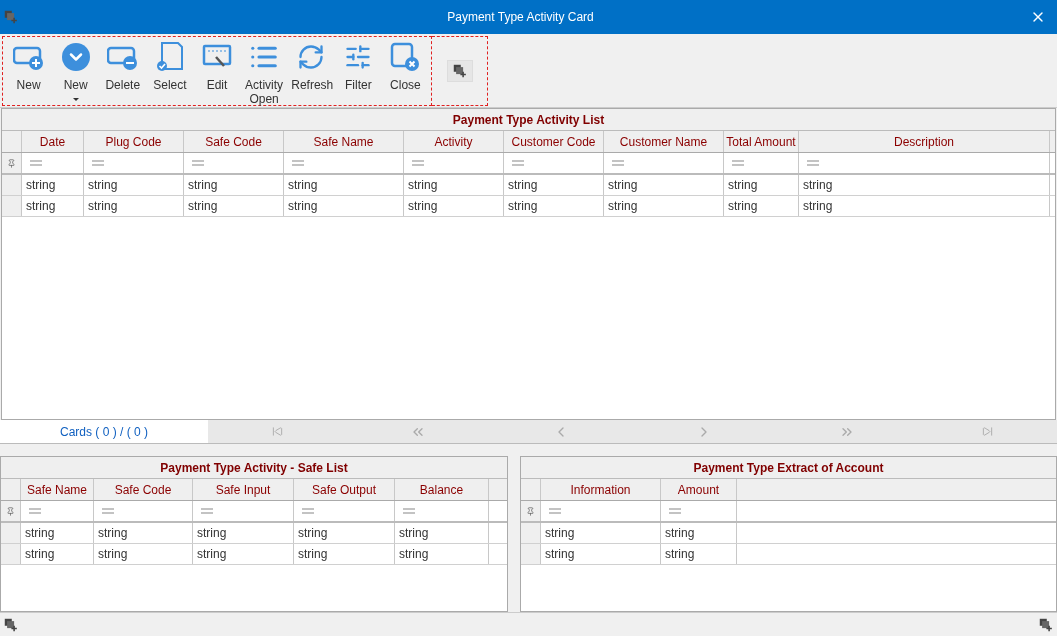 This screenshot has height=636, width=1057. What do you see at coordinates (788, 468) in the screenshot?
I see `grid-title: Payment Type Extract of Account` at bounding box center [788, 468].